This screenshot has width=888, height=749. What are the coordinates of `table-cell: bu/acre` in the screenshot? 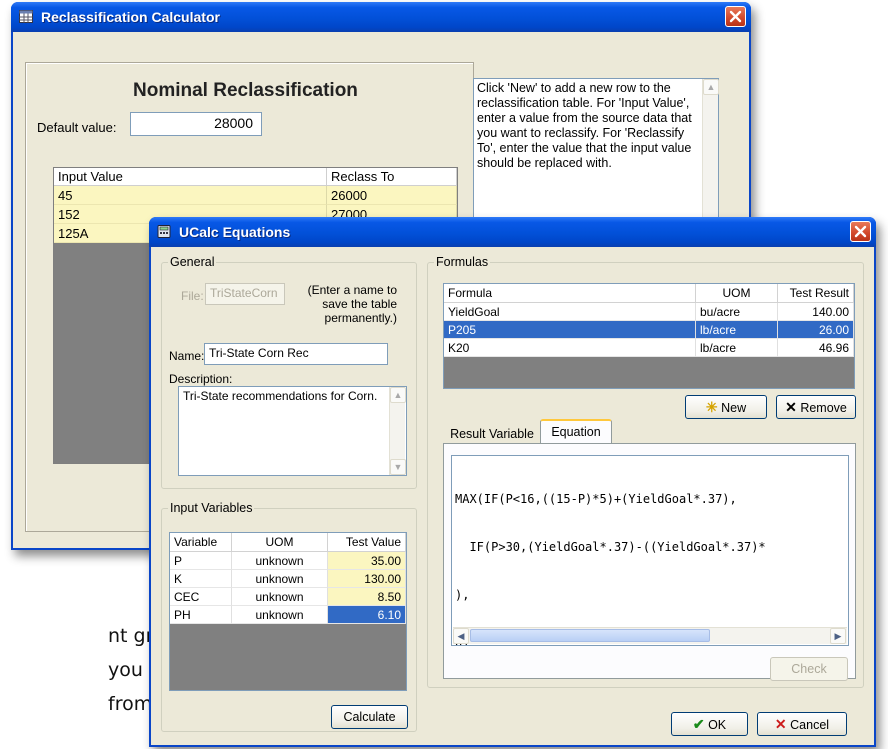 It's located at (737, 312).